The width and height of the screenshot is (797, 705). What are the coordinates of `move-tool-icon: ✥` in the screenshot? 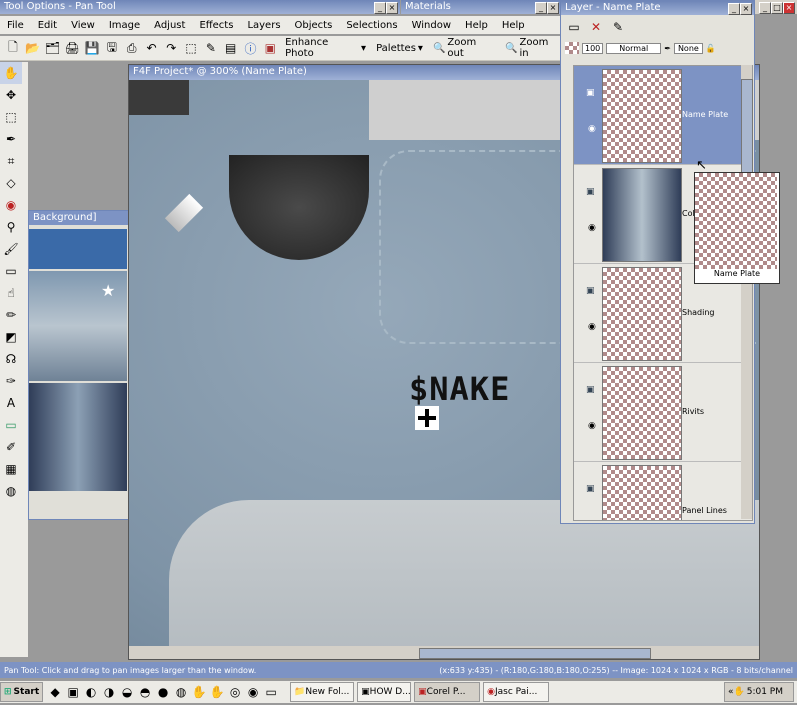 It's located at (11, 95).